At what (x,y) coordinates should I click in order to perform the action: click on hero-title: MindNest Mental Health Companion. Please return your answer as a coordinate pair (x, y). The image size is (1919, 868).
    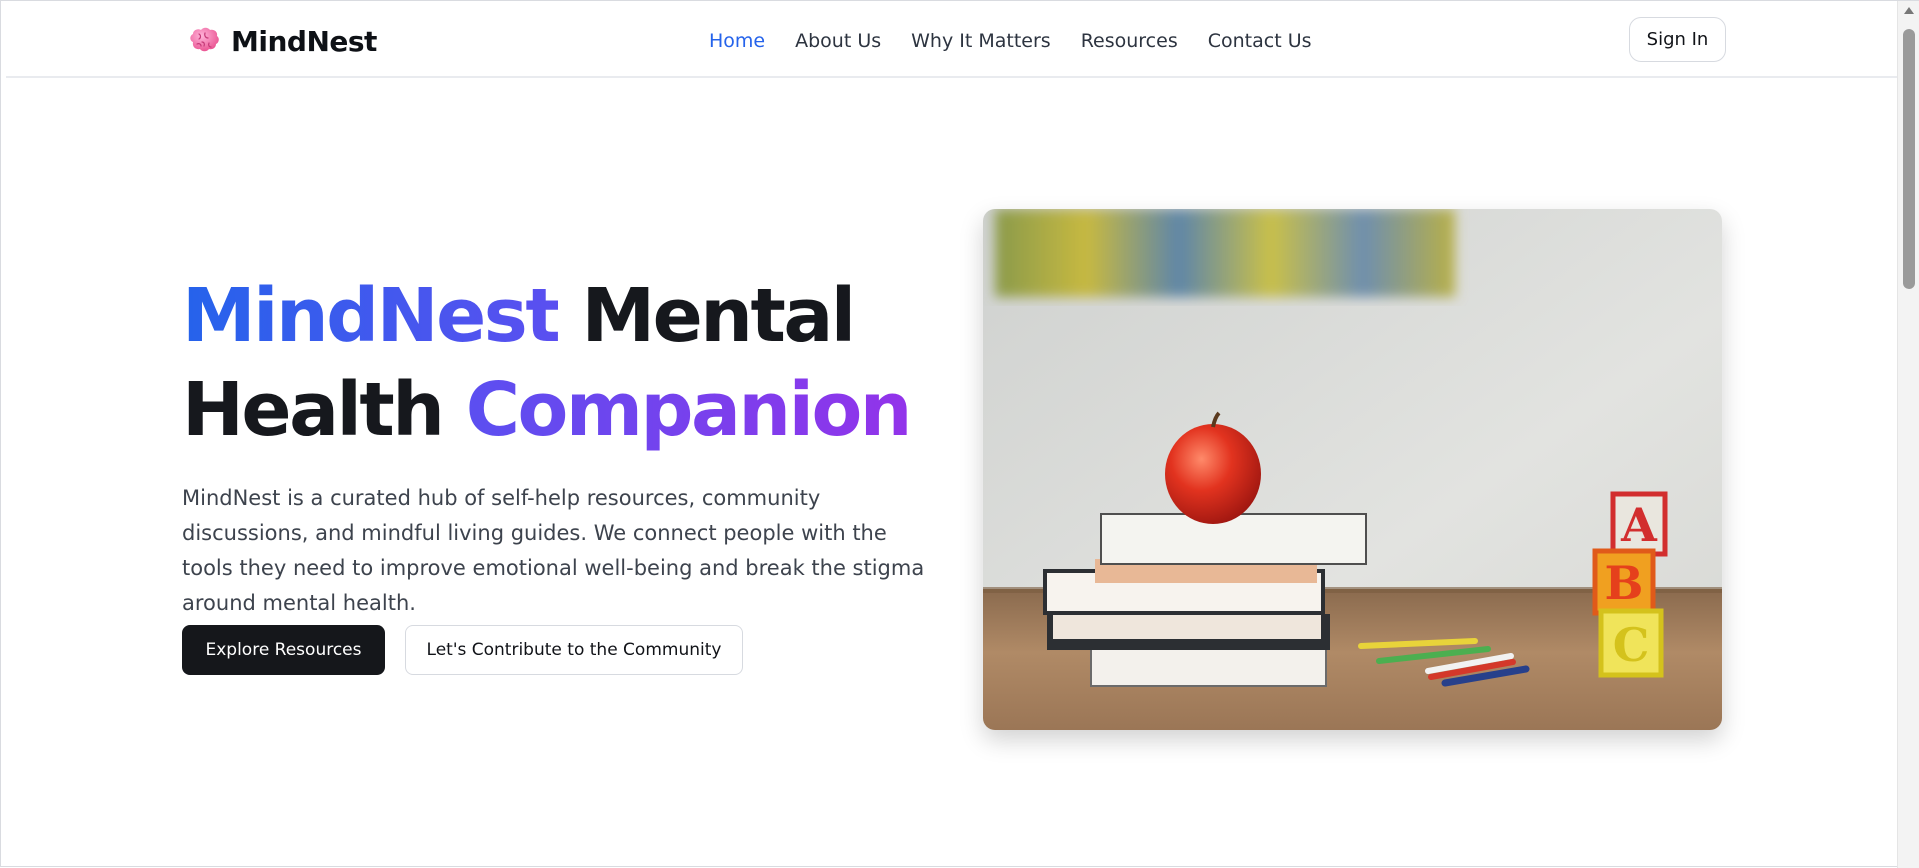
    Looking at the image, I should click on (562, 363).